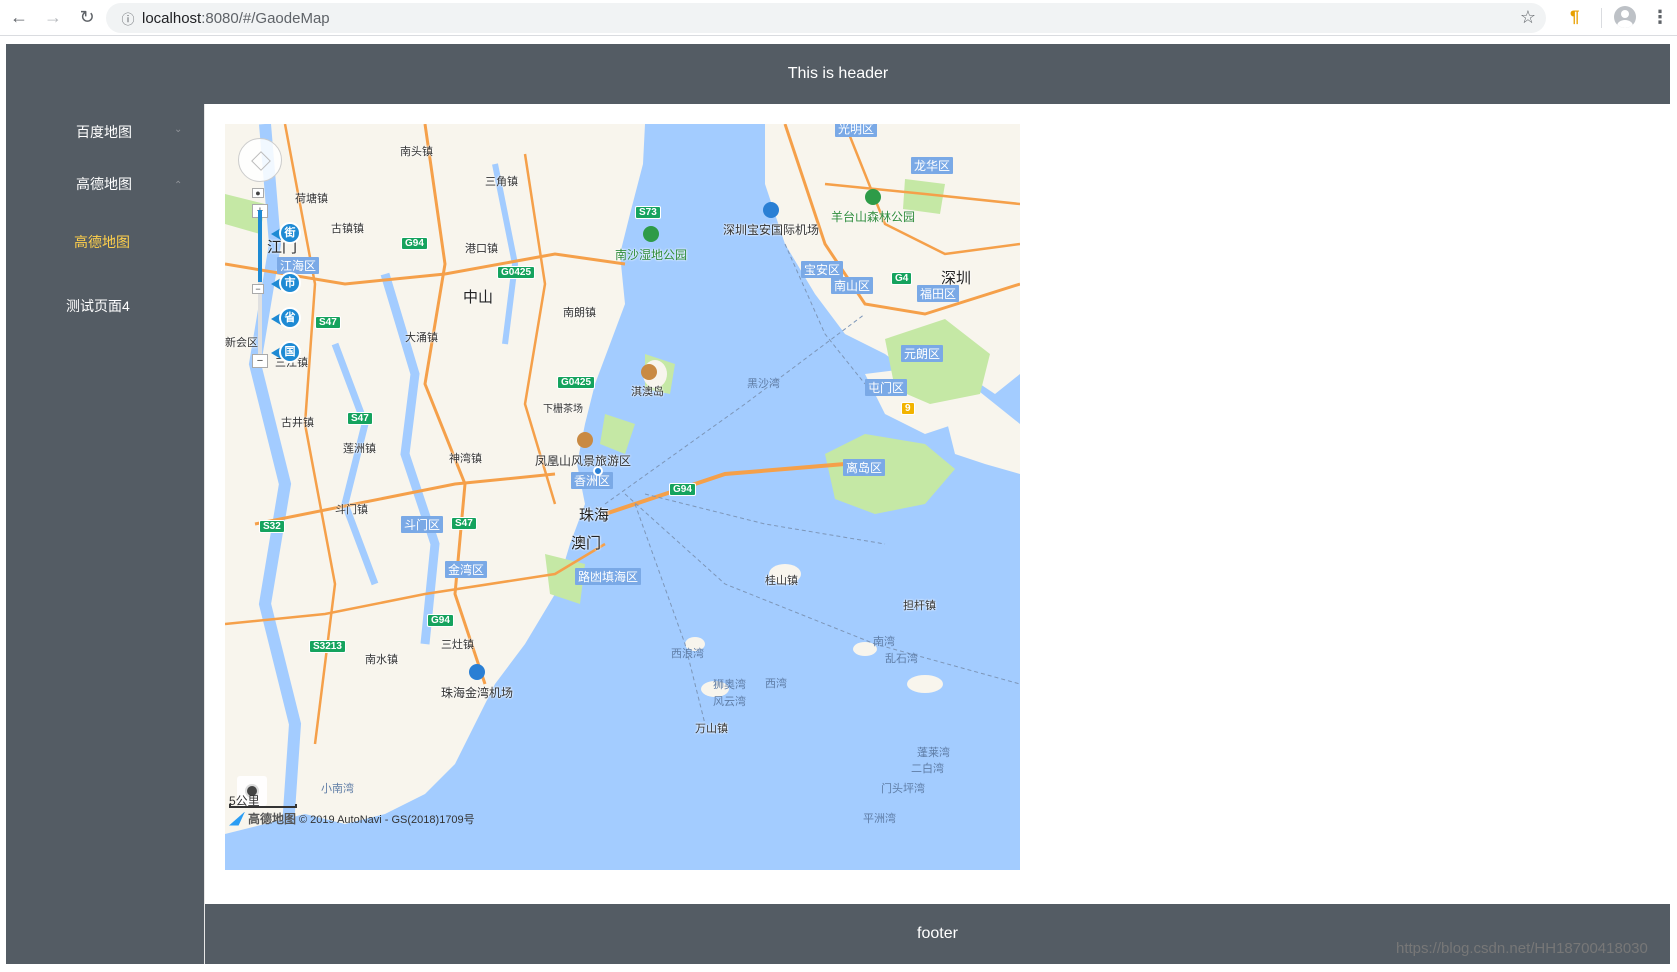  I want to click on profile-avatar-icon, so click(1625, 17).